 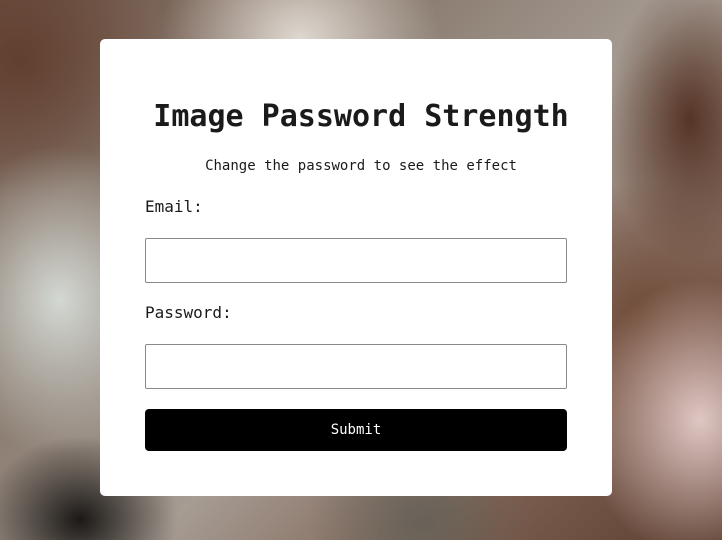 What do you see at coordinates (188, 312) in the screenshot?
I see `password-label: Password:` at bounding box center [188, 312].